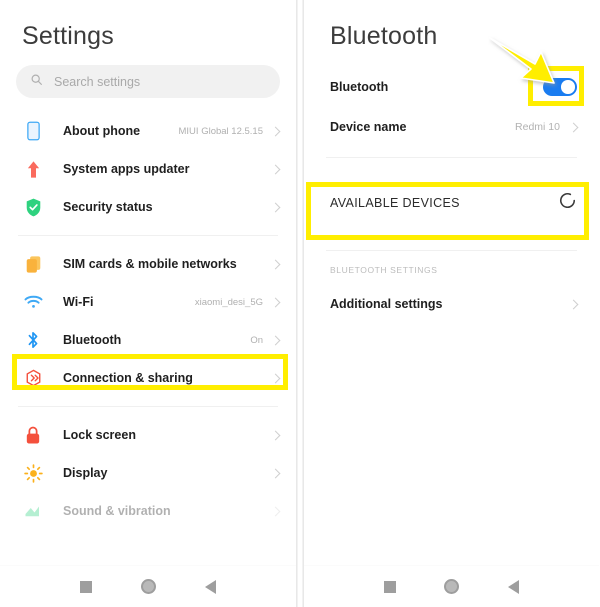 The image size is (600, 607). I want to click on display-icon, so click(33, 473).